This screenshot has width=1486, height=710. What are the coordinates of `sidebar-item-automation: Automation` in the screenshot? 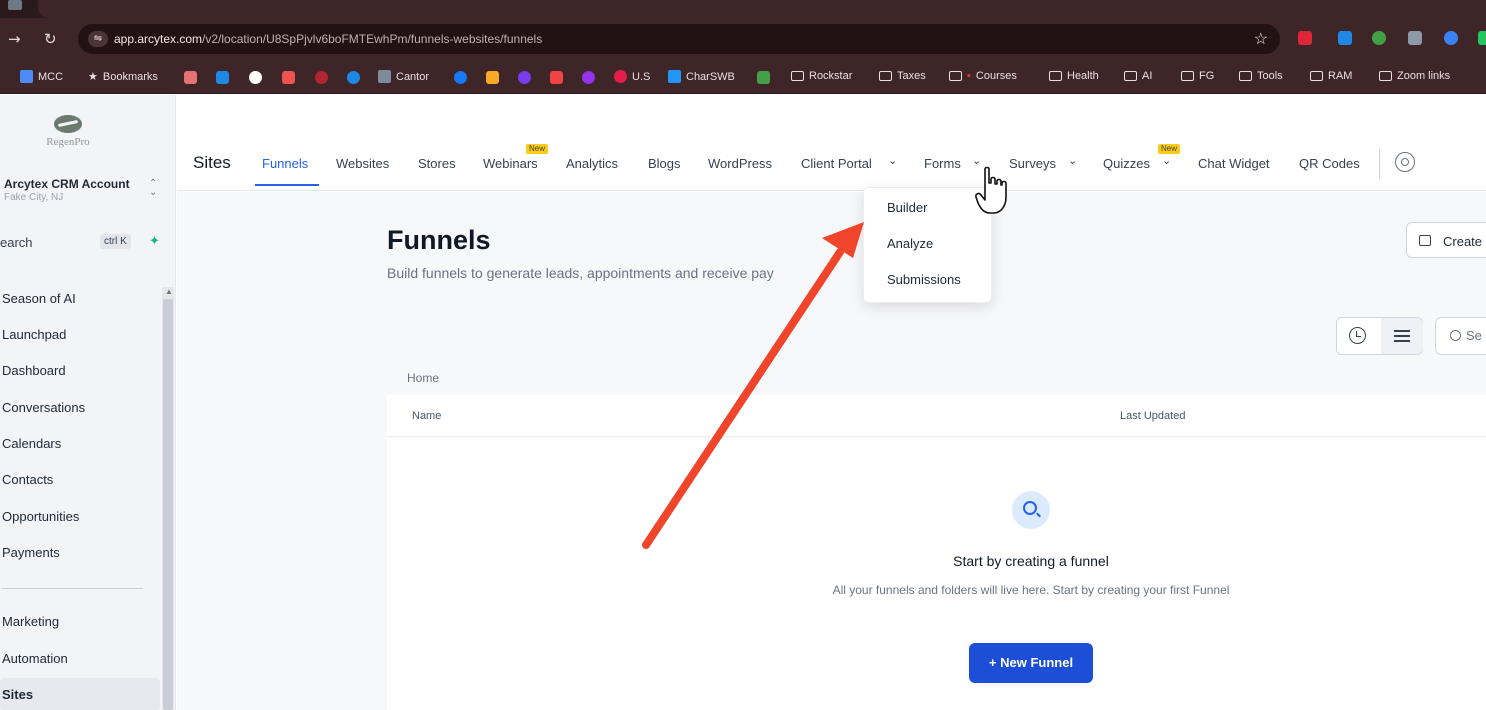 It's located at (35, 658).